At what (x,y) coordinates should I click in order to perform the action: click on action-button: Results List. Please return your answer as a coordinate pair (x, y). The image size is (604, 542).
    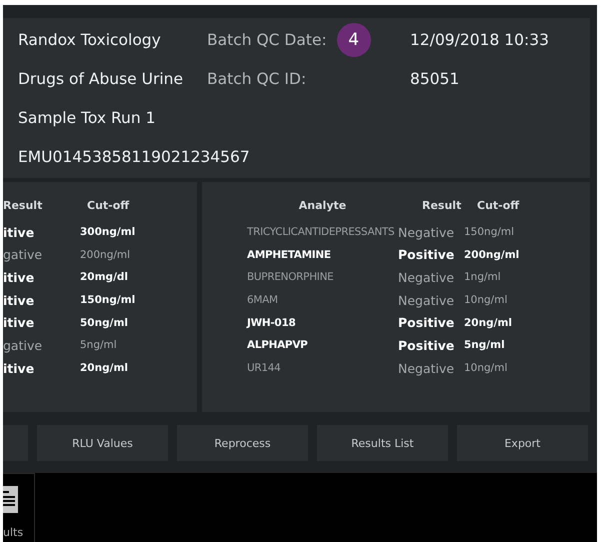
    Looking at the image, I should click on (382, 443).